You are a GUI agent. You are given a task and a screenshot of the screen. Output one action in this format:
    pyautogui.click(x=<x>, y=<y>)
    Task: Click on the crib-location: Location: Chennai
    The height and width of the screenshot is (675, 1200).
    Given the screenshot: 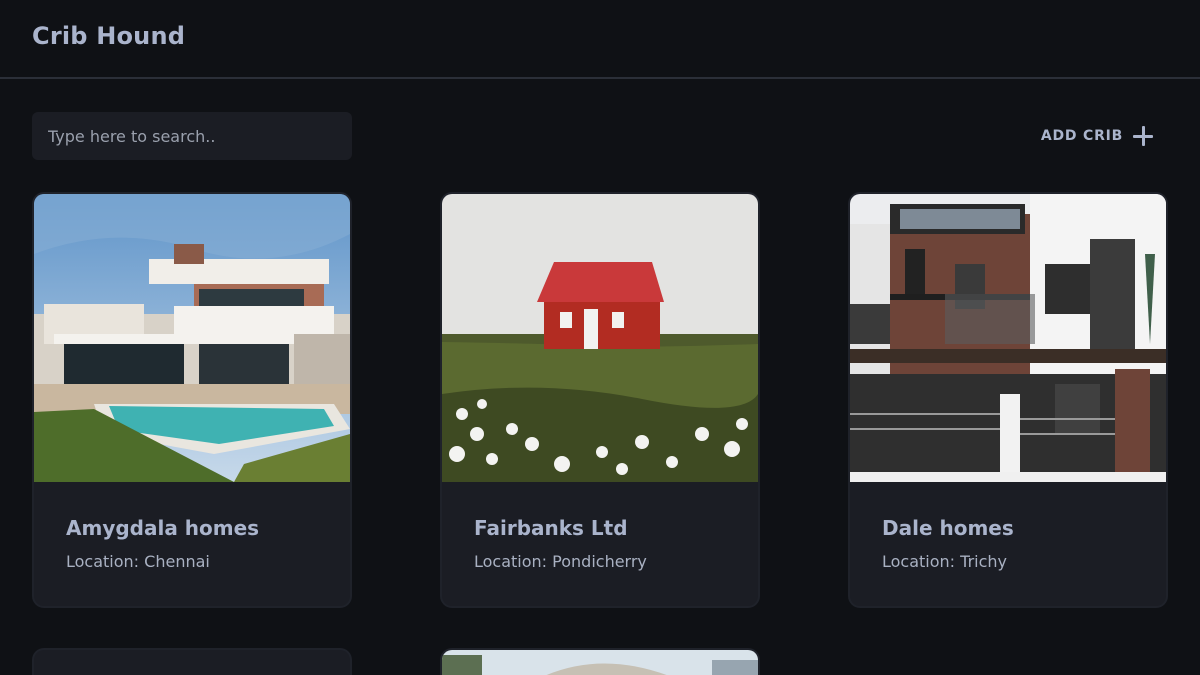 What is the action you would take?
    pyautogui.click(x=138, y=561)
    